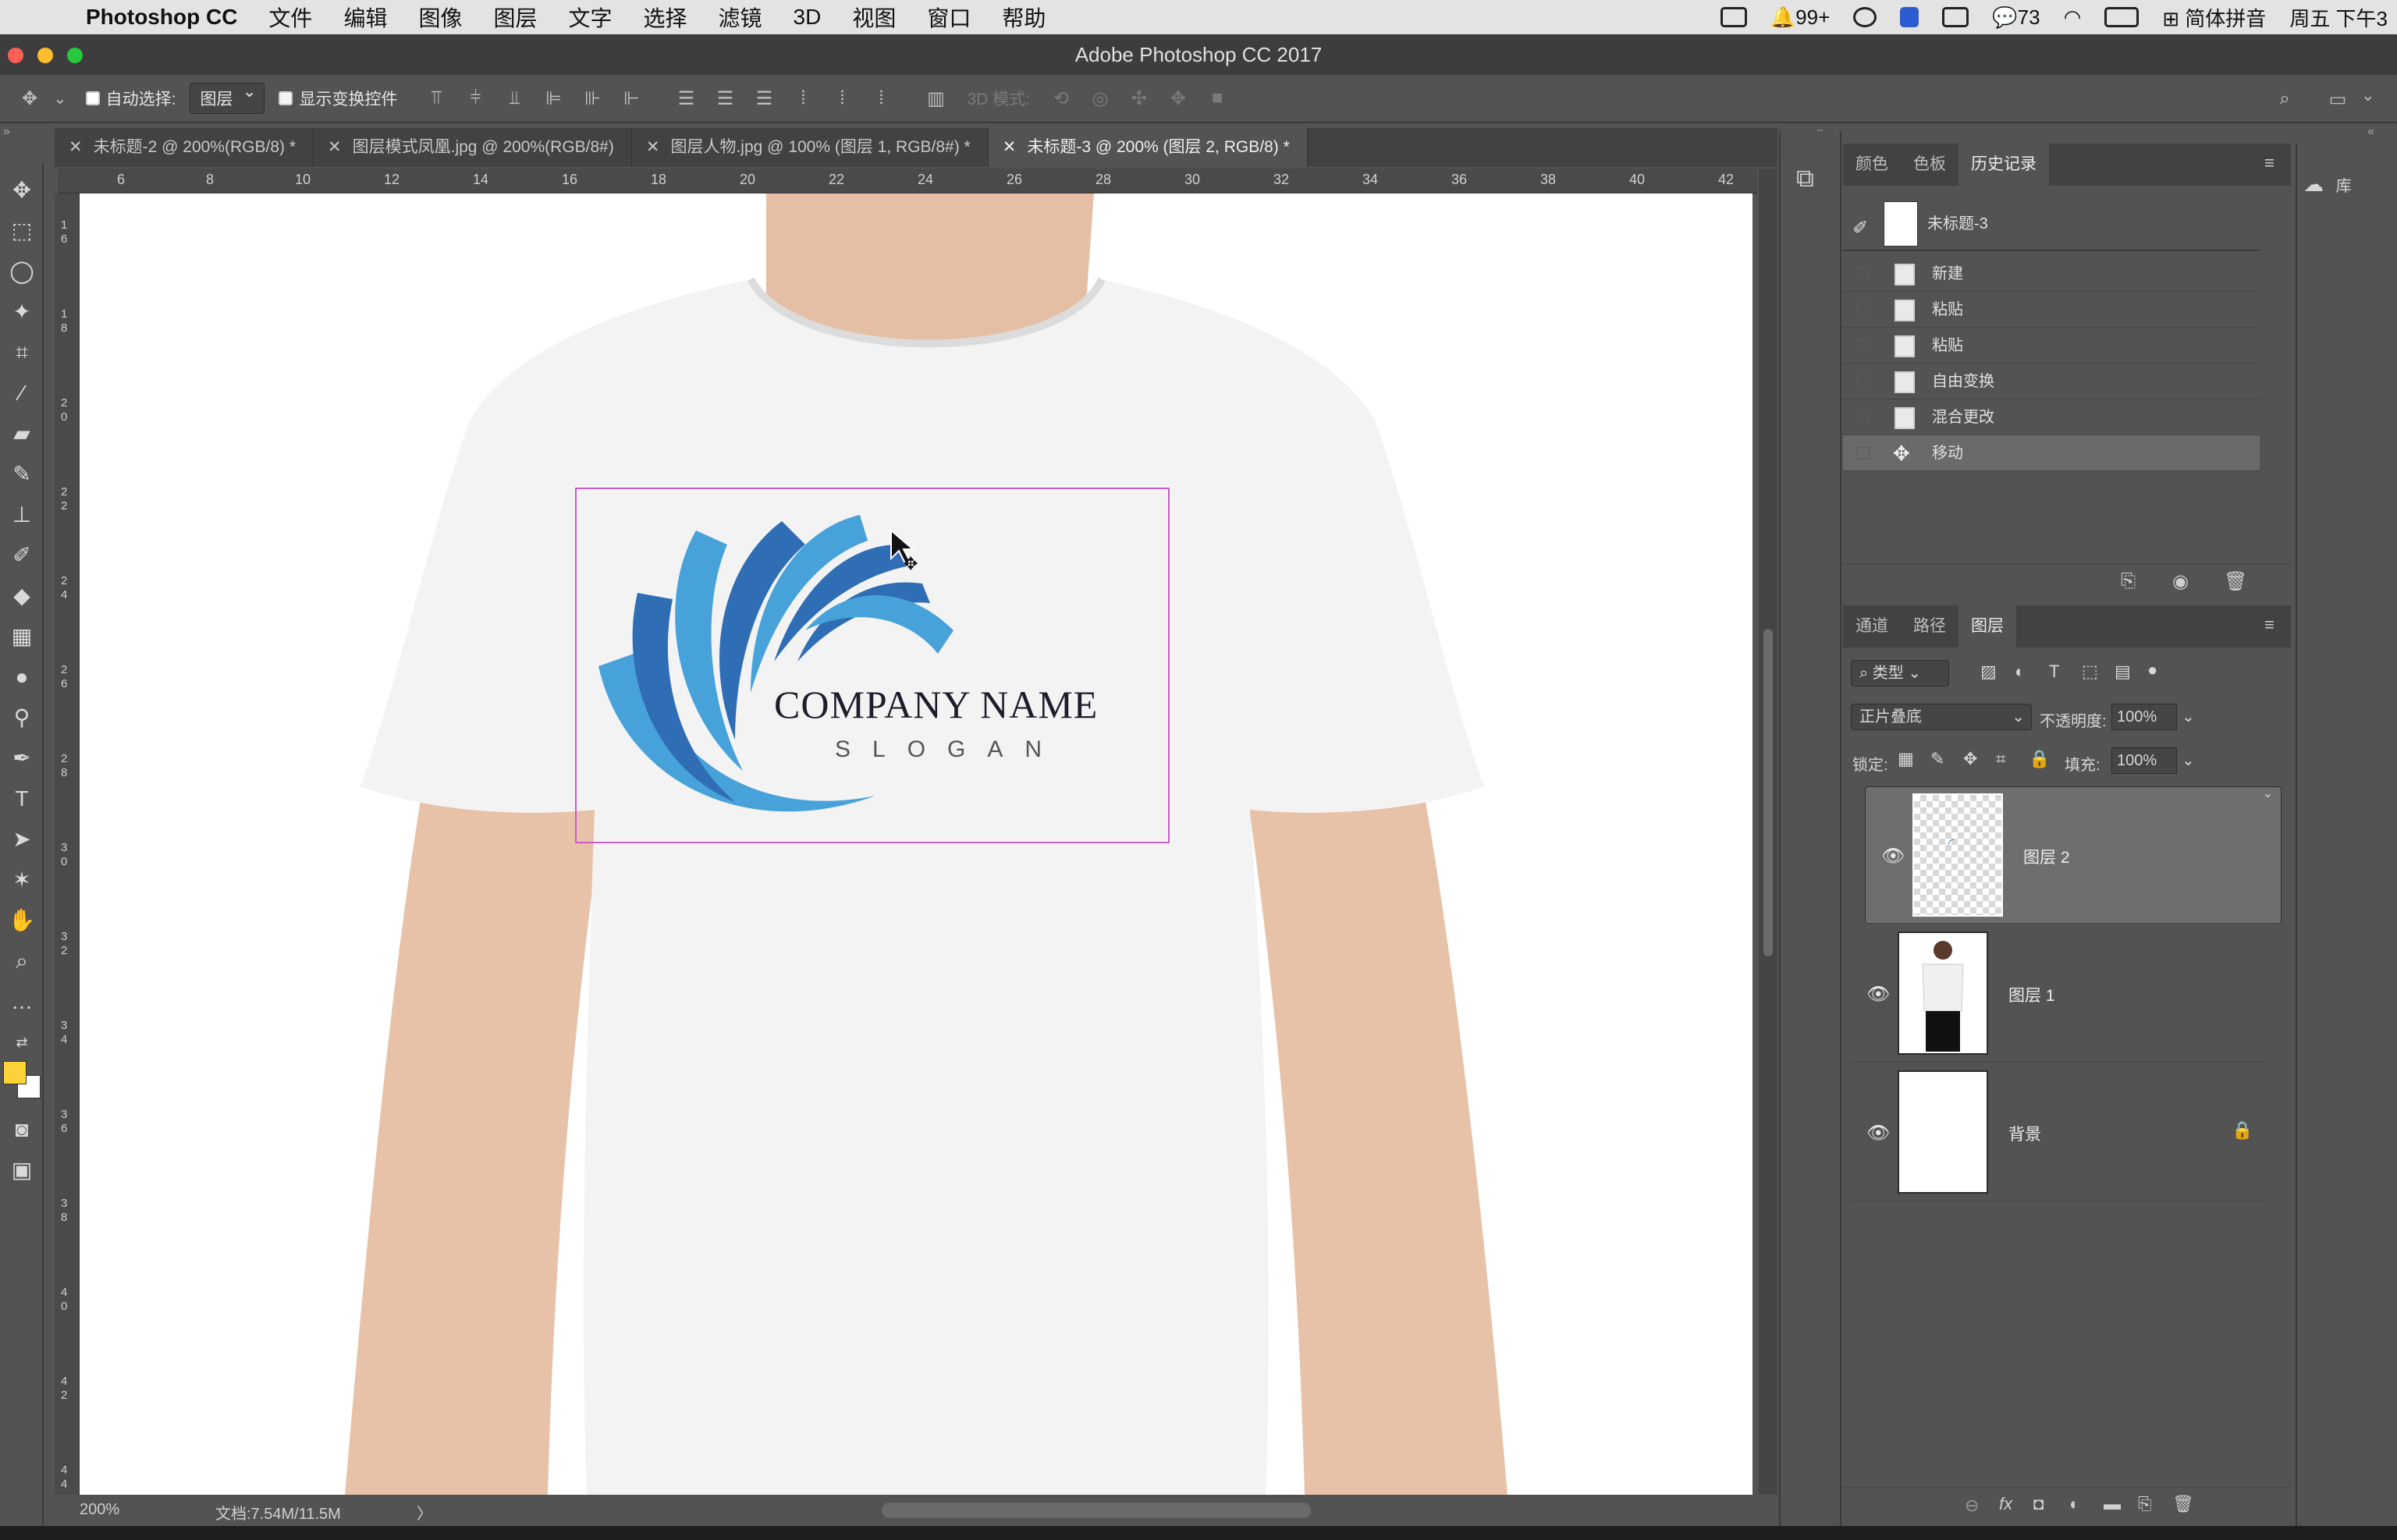  I want to click on tab-phoenix: ✕ 图层模式凤凰.jpg @ 200%(RGB/8#), so click(473, 147).